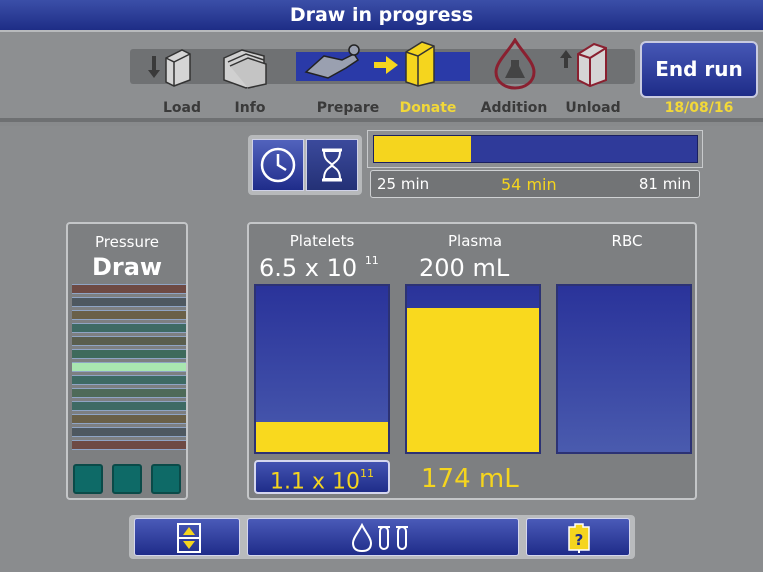  I want to click on donor-icon, so click(332, 61).